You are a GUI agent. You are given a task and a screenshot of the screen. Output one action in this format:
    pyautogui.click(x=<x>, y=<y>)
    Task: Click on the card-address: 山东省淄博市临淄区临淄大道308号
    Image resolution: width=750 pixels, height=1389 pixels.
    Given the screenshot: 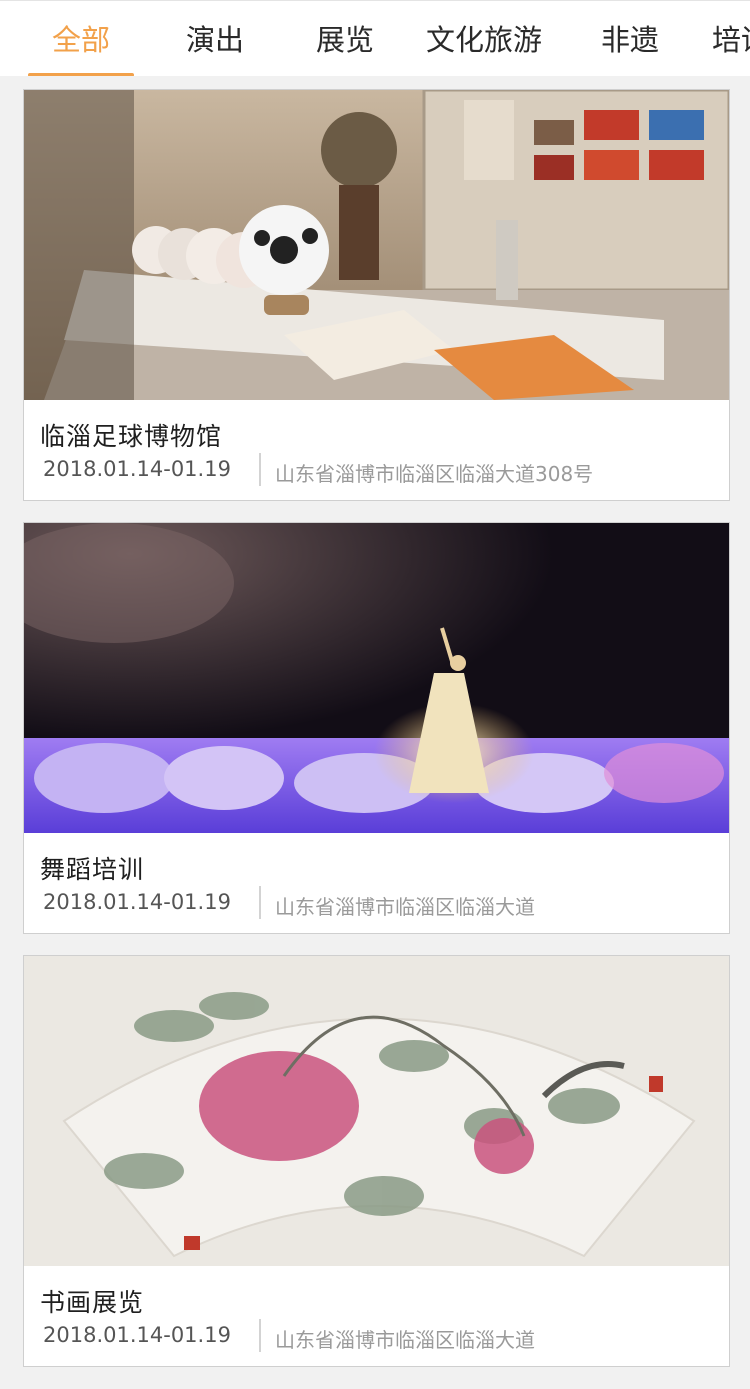 What is the action you would take?
    pyautogui.click(x=434, y=474)
    